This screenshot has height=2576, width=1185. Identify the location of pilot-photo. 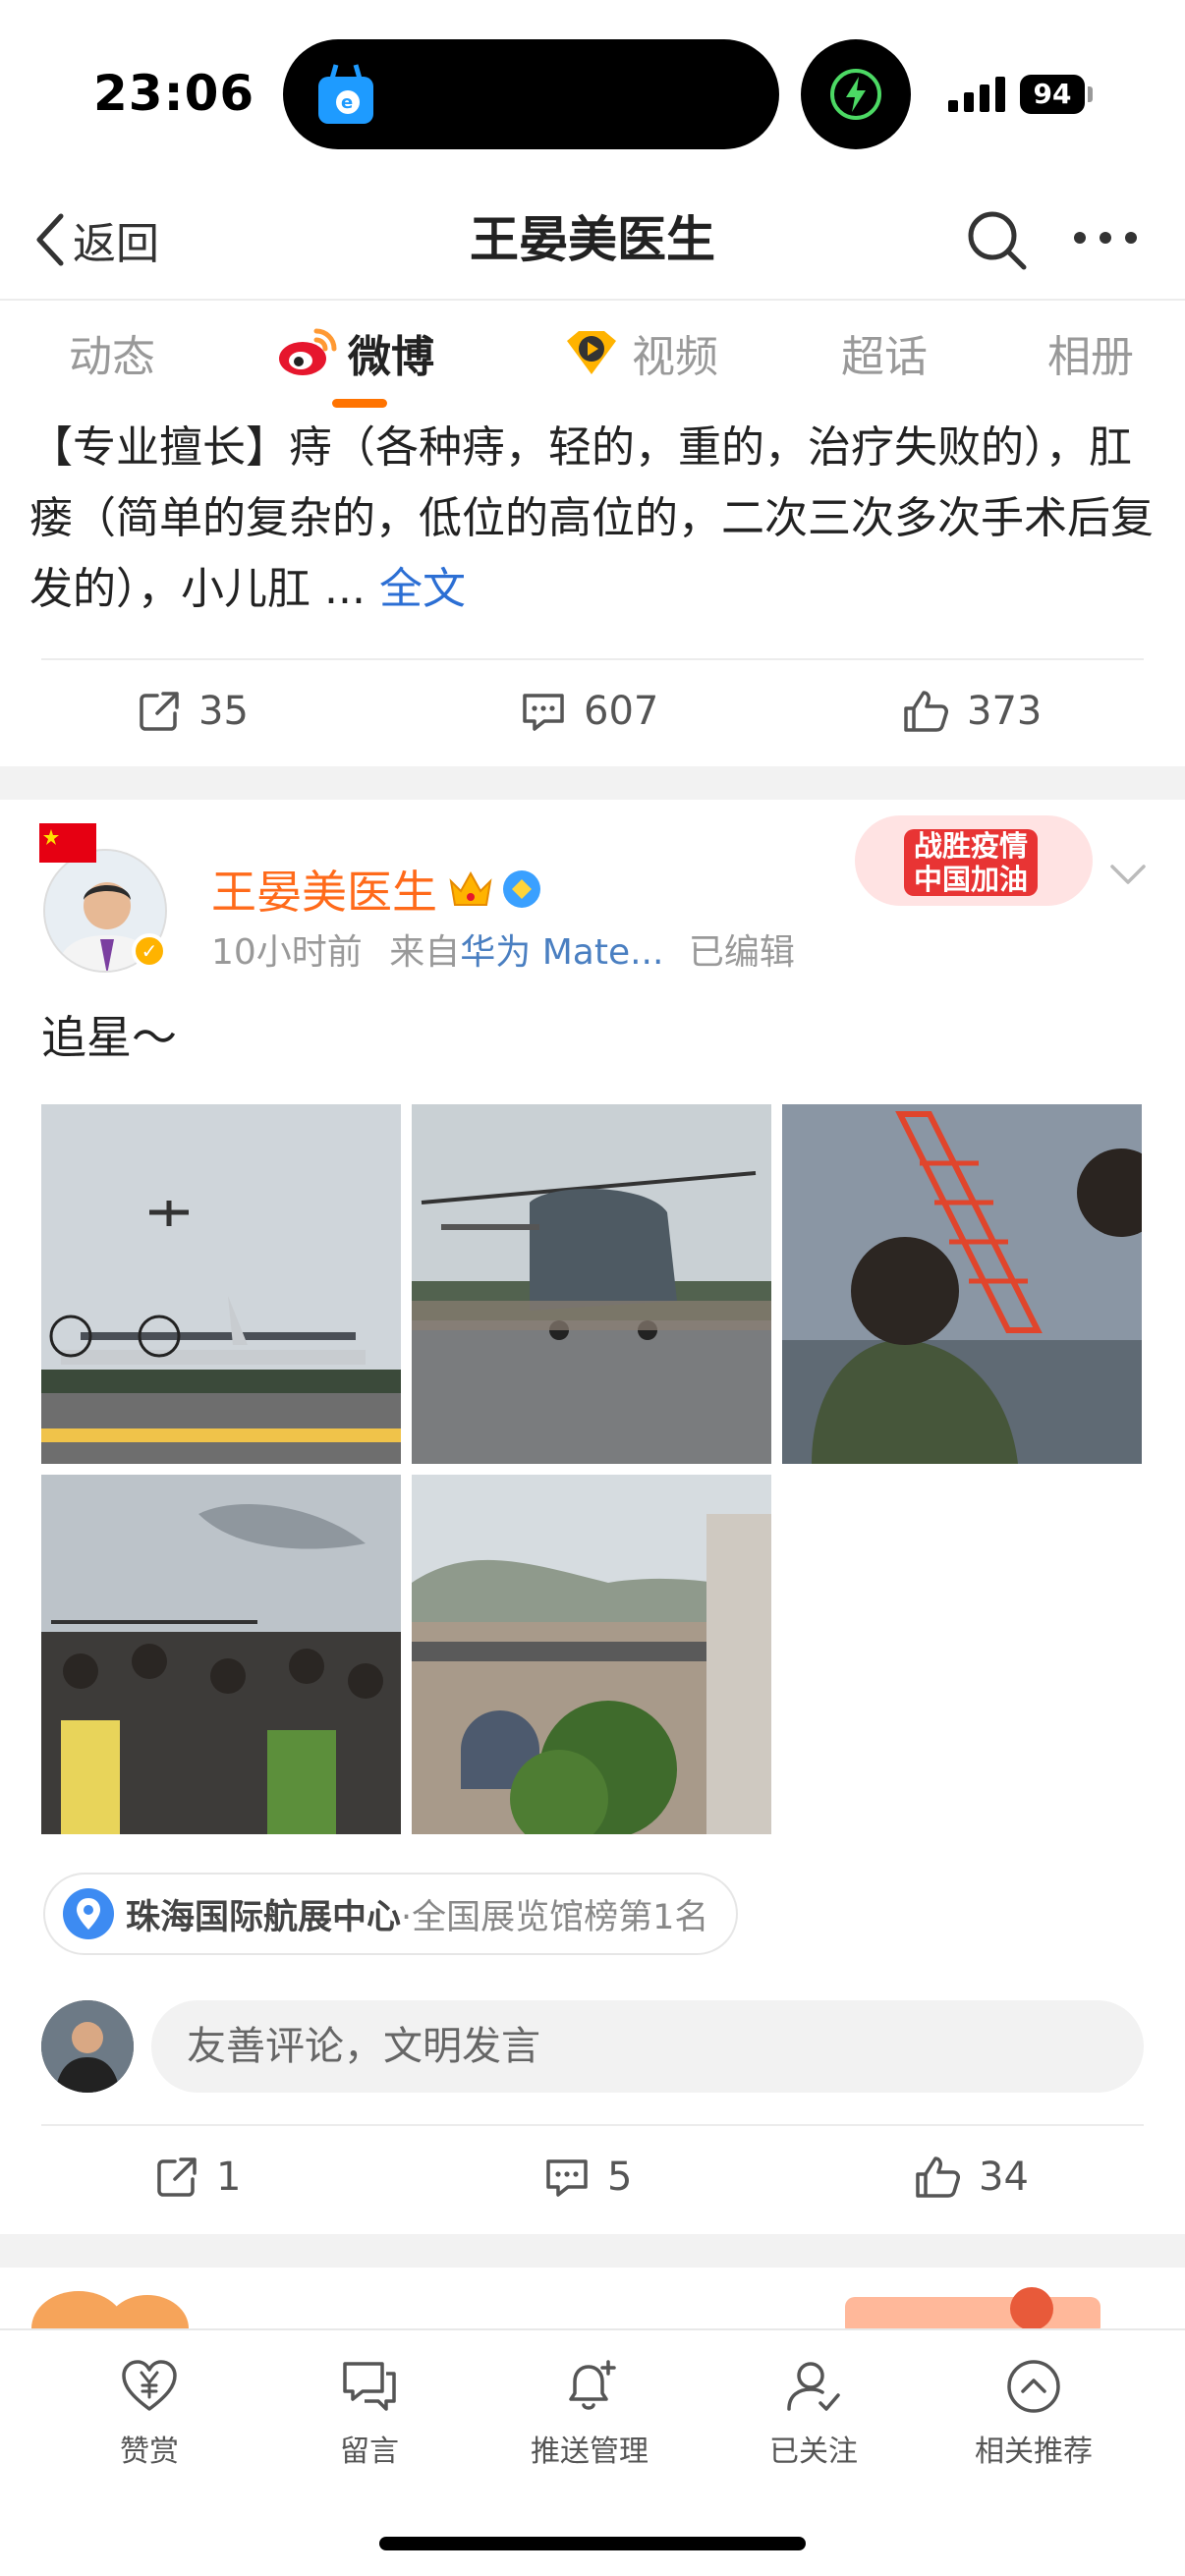
(962, 1284).